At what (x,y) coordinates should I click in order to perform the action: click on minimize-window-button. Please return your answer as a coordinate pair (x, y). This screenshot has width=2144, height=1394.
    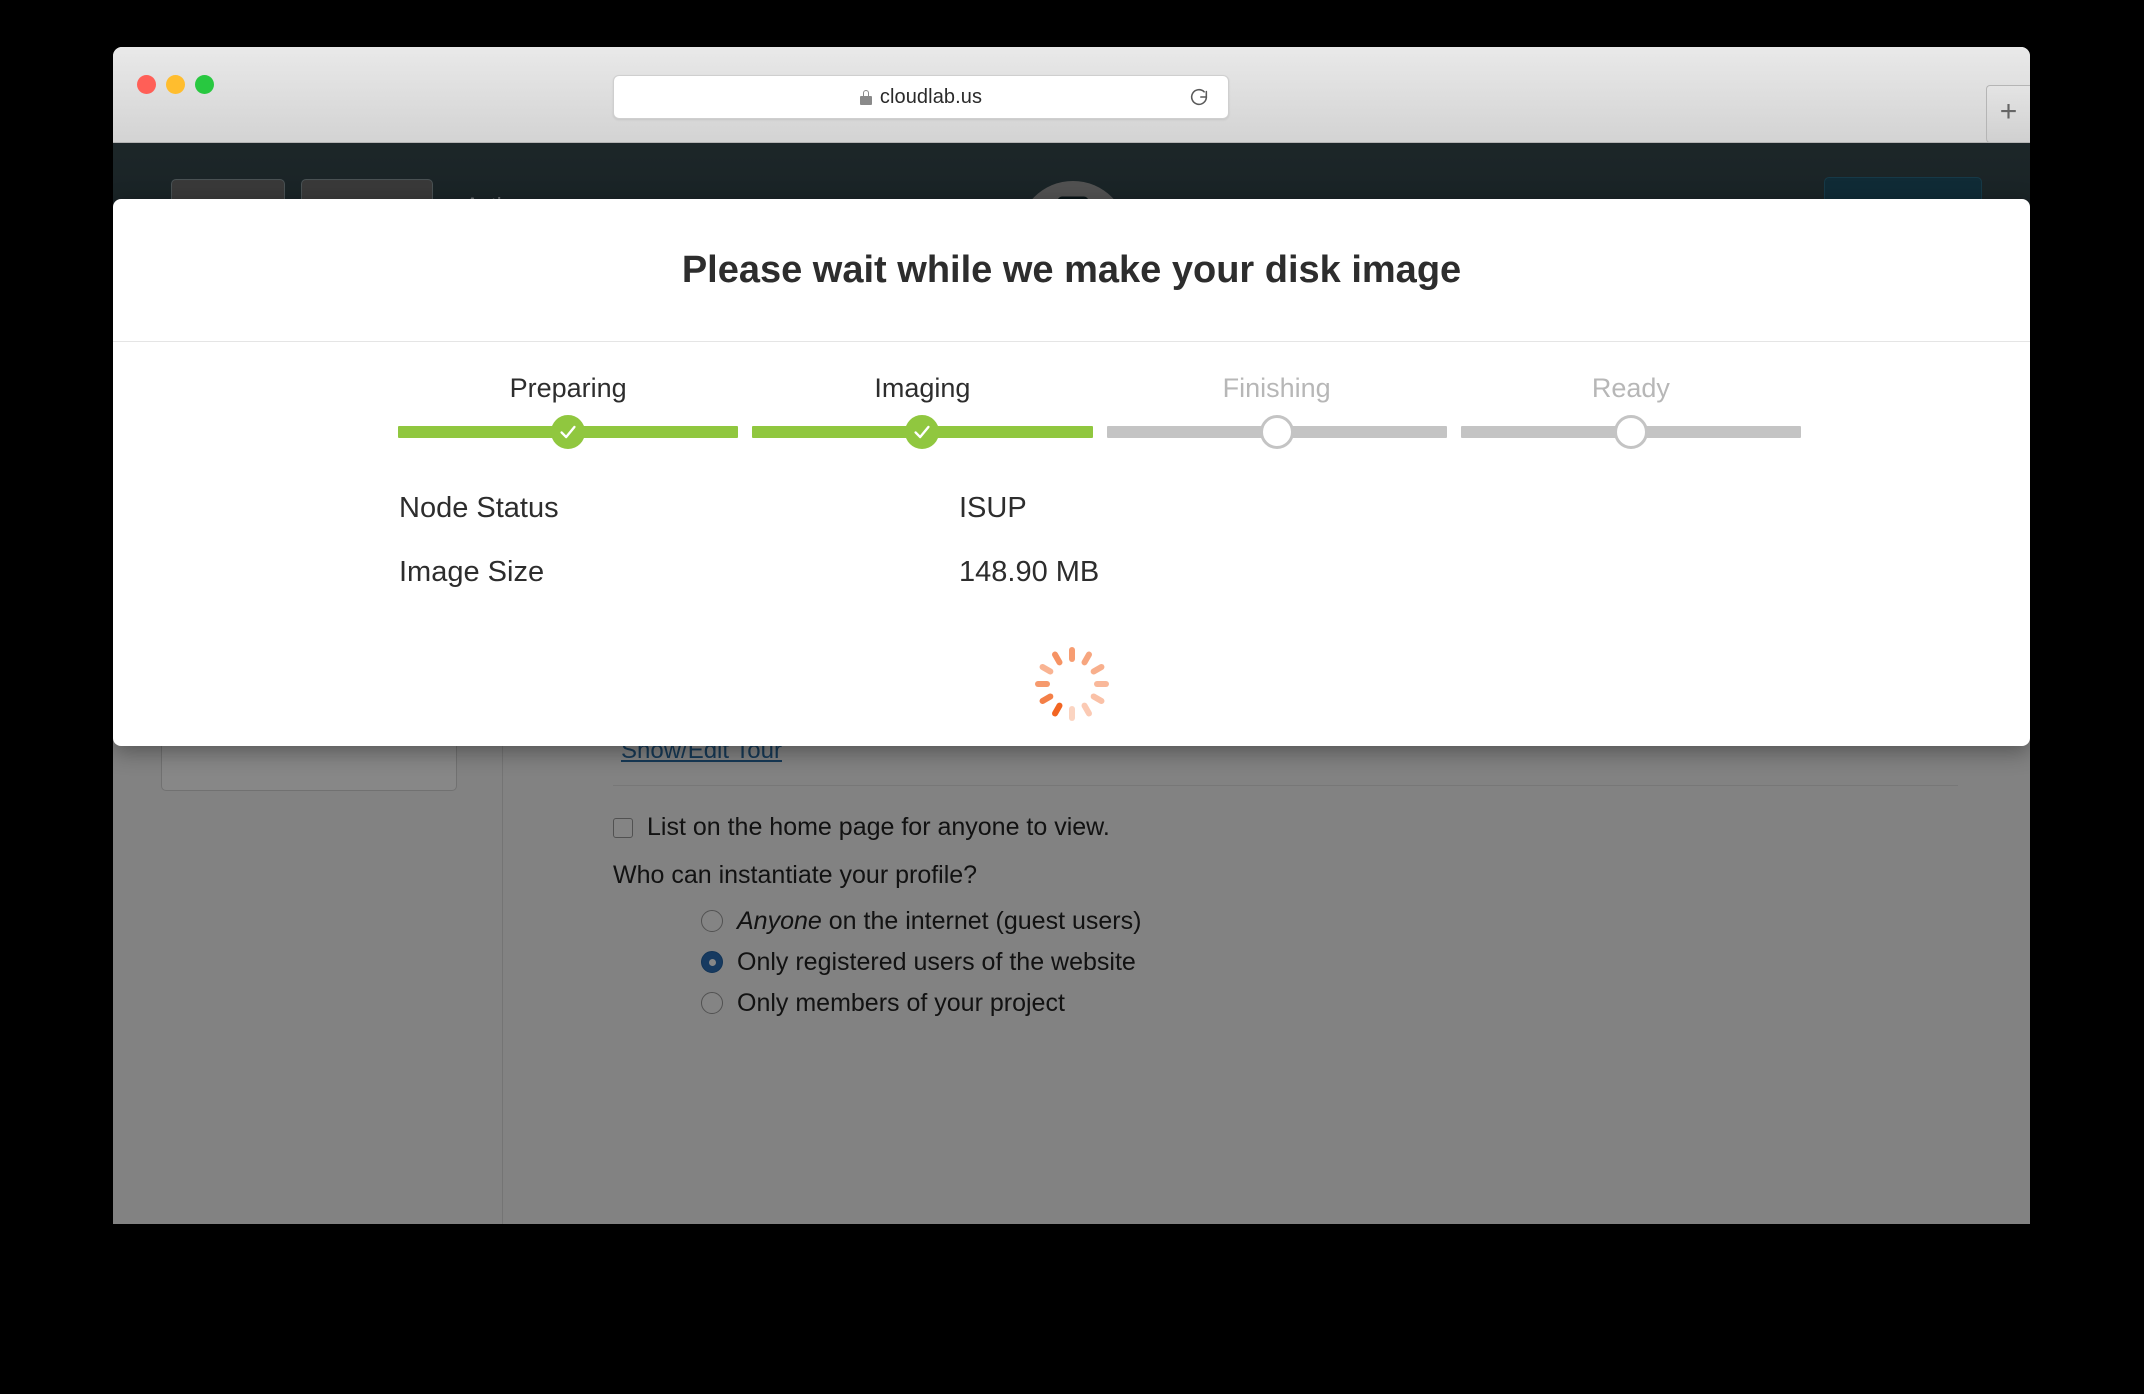
    Looking at the image, I should click on (175, 84).